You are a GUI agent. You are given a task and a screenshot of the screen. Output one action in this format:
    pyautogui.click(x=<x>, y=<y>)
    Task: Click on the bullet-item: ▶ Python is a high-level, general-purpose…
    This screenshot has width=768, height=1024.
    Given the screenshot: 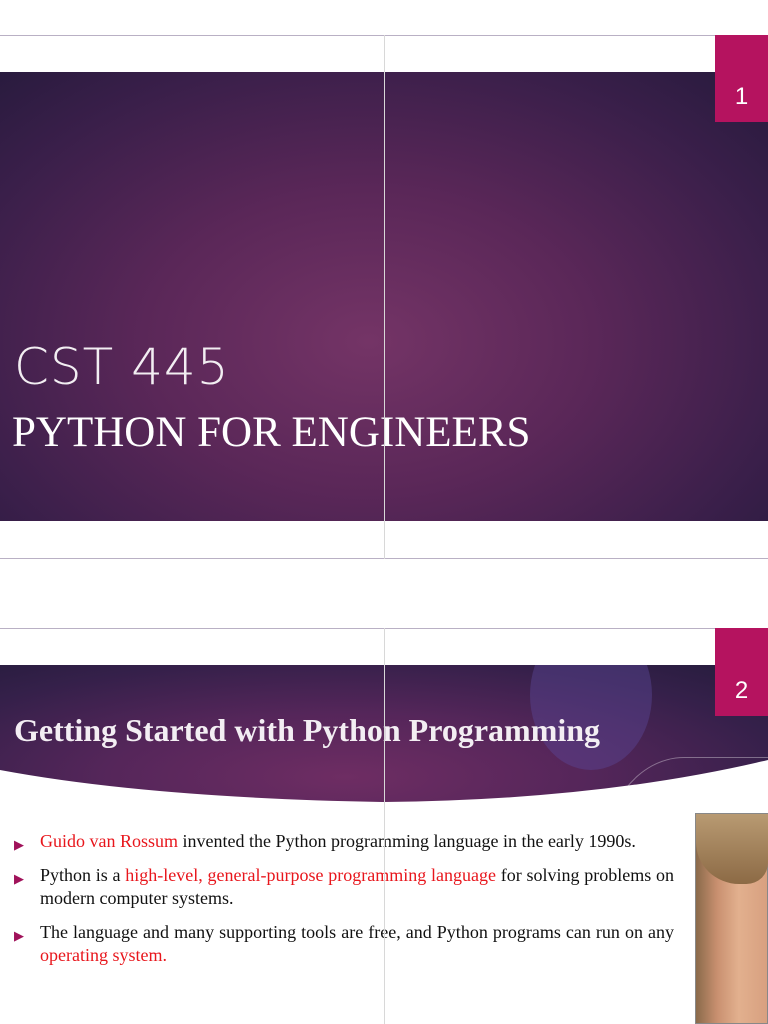 What is the action you would take?
    pyautogui.click(x=344, y=887)
    